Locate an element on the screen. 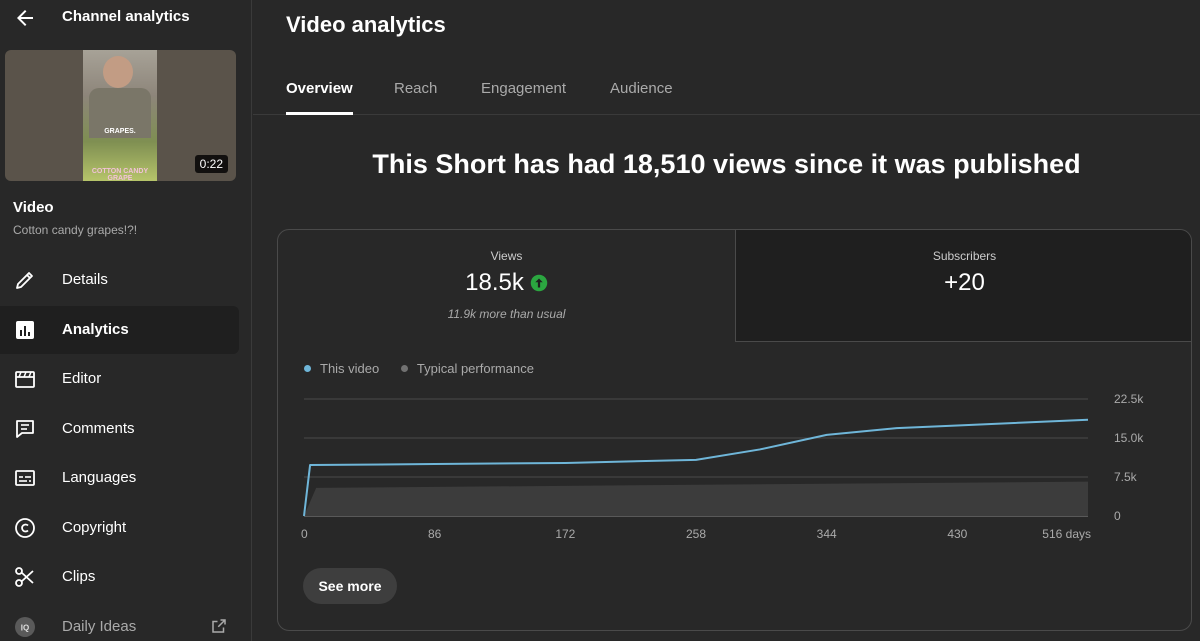 The height and width of the screenshot is (641, 1200). thumbnail-caption-2: COTTON CANDY GRAPE is located at coordinates (120, 174).